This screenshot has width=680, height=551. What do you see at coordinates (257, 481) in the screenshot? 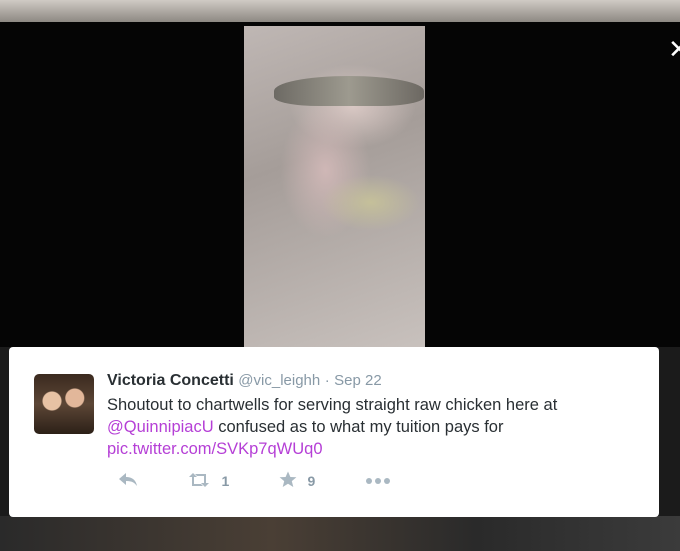
I see `tweet-actions: 1 9` at bounding box center [257, 481].